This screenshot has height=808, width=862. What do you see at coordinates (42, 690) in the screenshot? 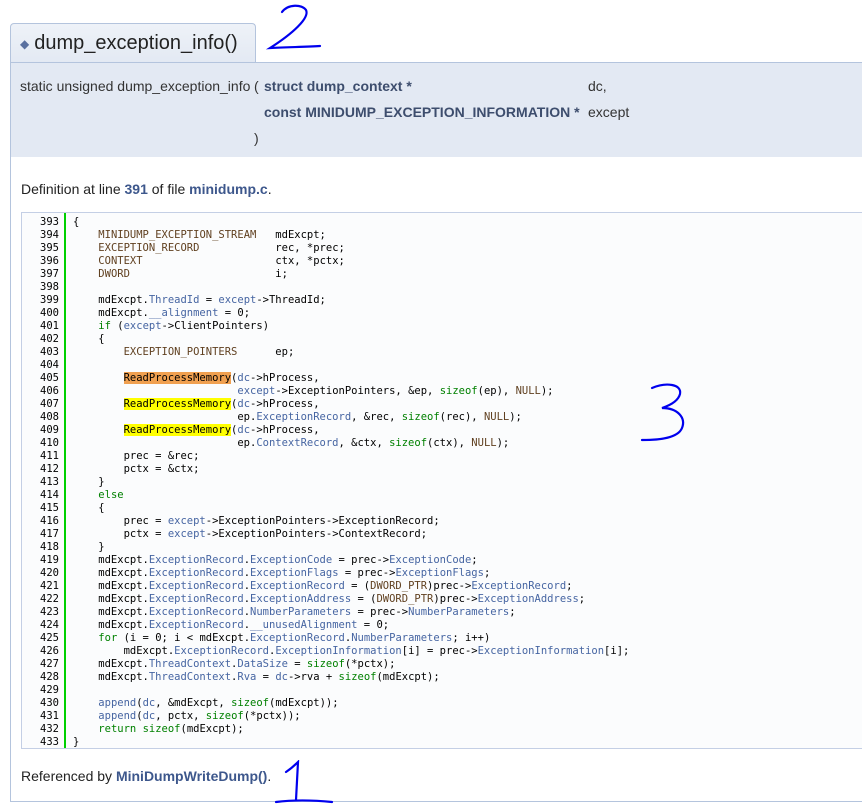
I see `line-number: 429` at bounding box center [42, 690].